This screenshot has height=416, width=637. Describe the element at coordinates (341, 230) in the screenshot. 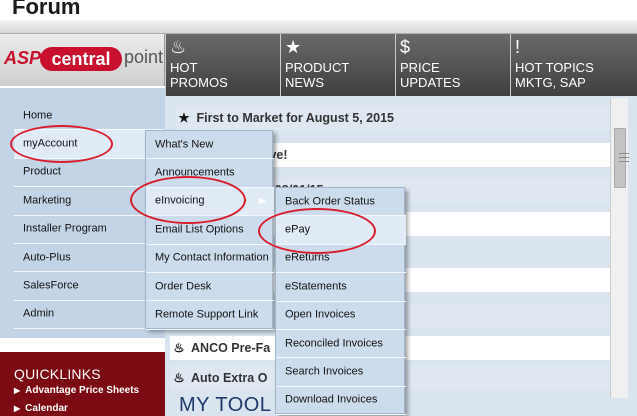

I see `menu-item-epay: ePay` at that location.